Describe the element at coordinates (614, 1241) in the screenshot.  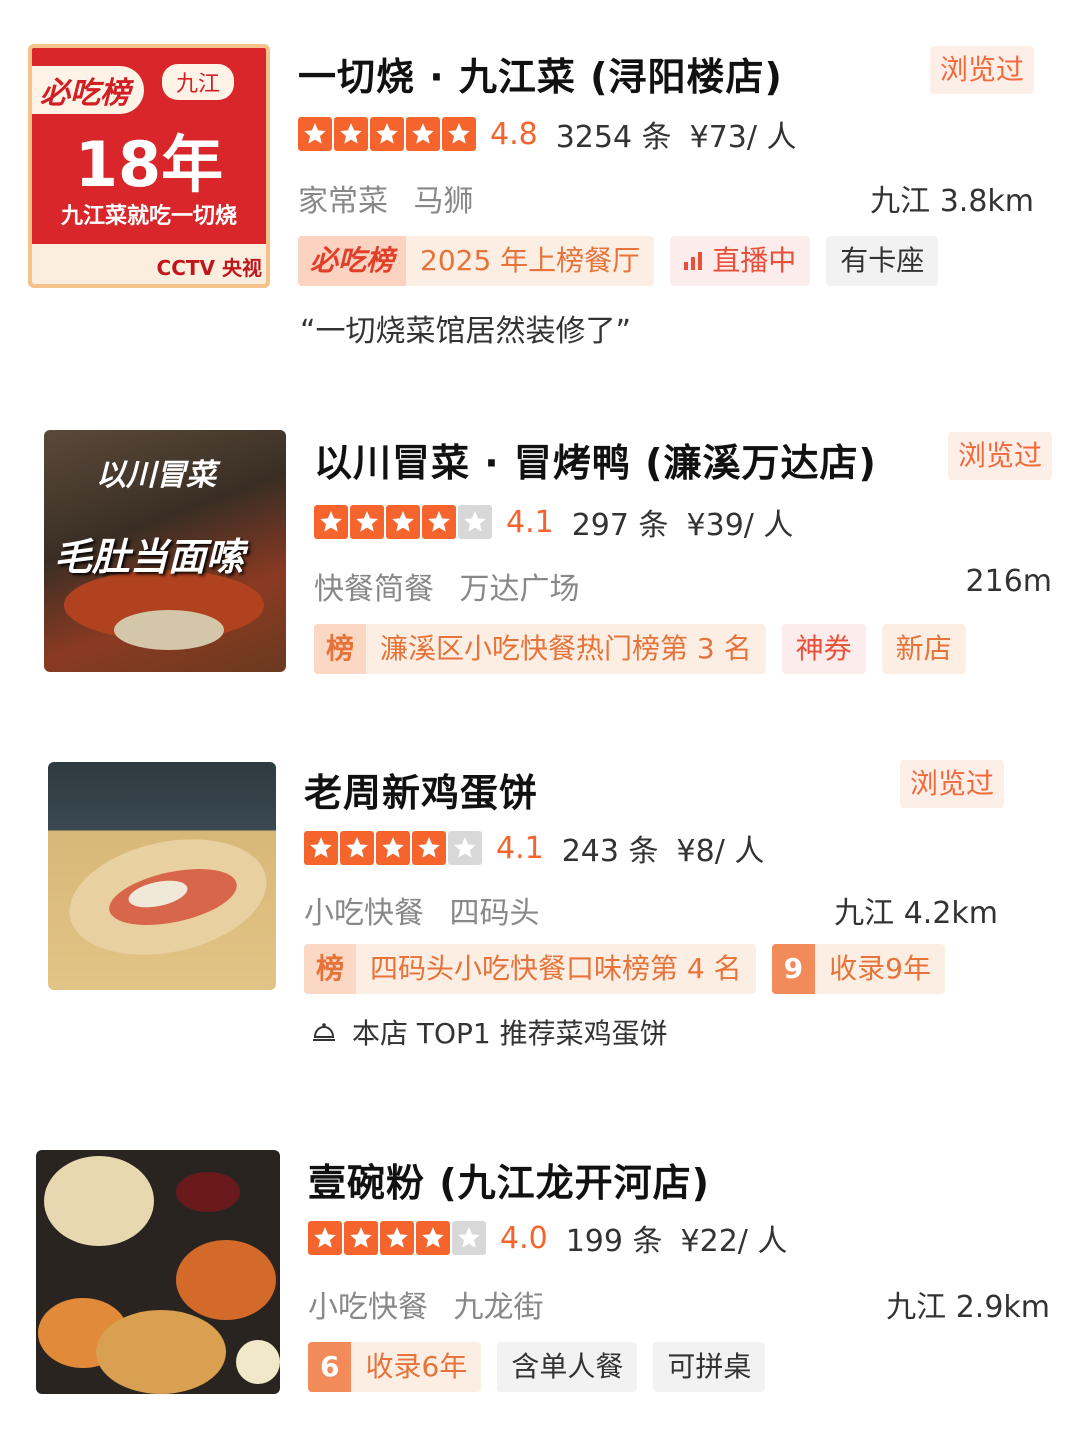
I see `review-count: 199 条` at that location.